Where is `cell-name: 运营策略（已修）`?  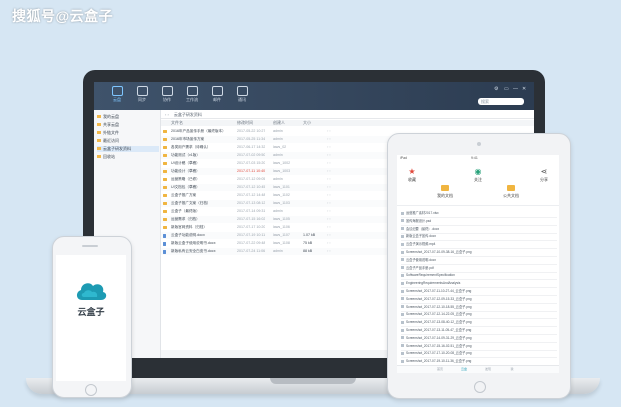
cell-name: 运营策略（已修） is located at coordinates (185, 179).